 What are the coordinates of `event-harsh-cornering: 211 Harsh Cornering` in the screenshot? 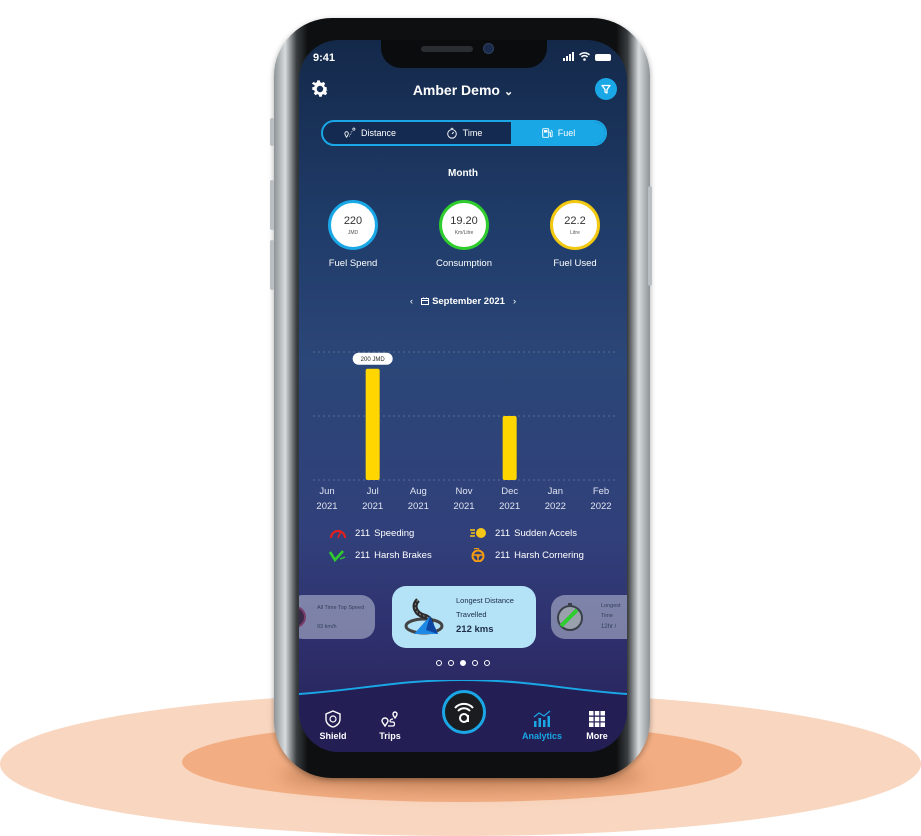 It's located at (526, 555).